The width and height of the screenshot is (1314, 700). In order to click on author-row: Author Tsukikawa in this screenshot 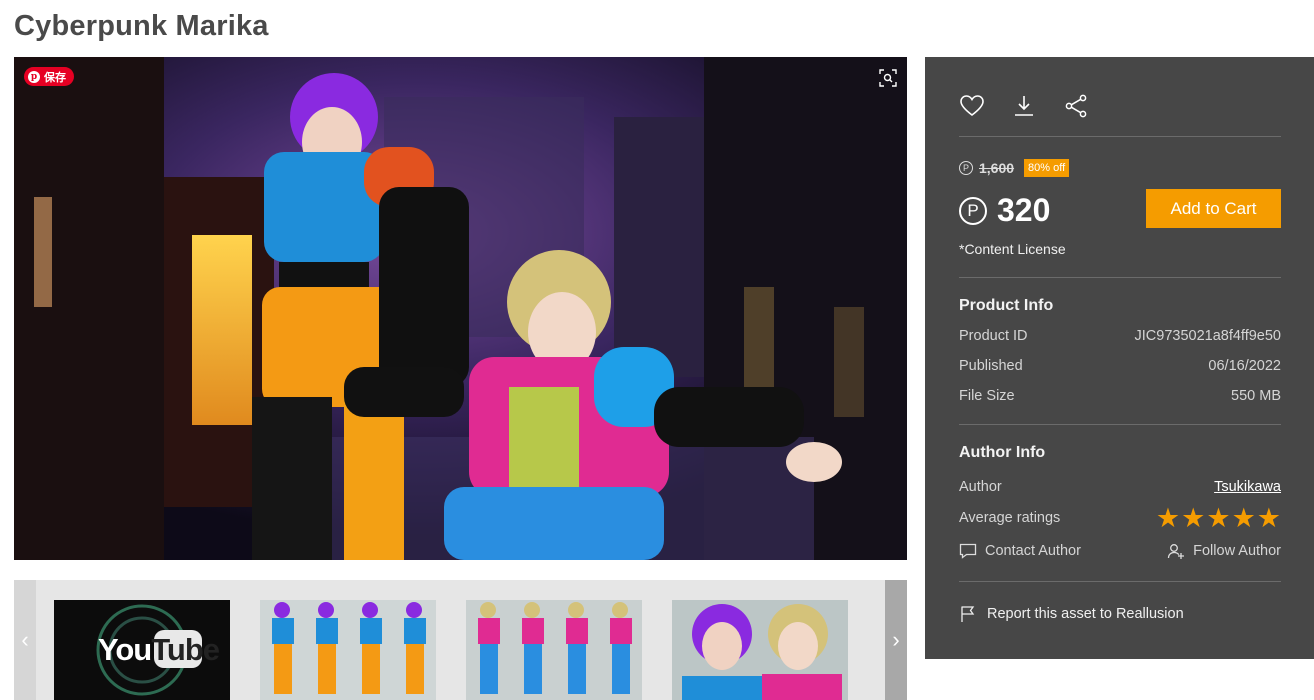, I will do `click(1120, 487)`.